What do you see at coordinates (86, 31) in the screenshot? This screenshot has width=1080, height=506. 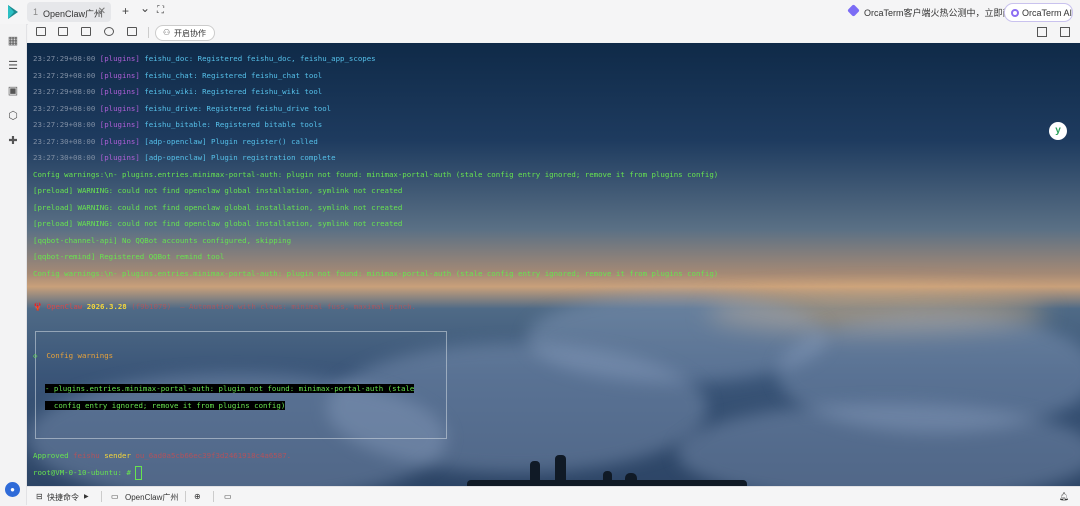 I see `split-icon` at bounding box center [86, 31].